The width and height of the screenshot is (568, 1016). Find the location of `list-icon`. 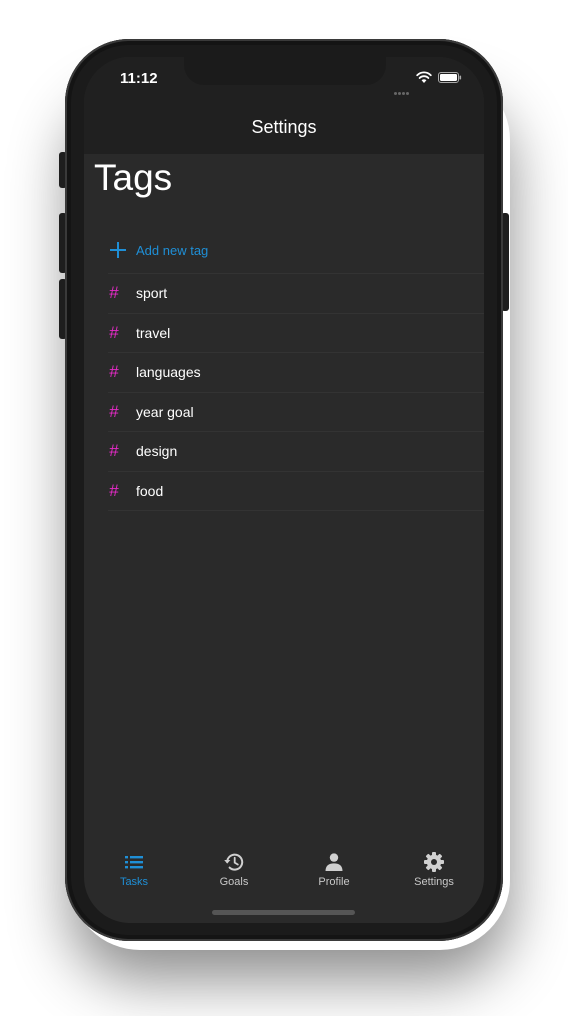

list-icon is located at coordinates (134, 862).